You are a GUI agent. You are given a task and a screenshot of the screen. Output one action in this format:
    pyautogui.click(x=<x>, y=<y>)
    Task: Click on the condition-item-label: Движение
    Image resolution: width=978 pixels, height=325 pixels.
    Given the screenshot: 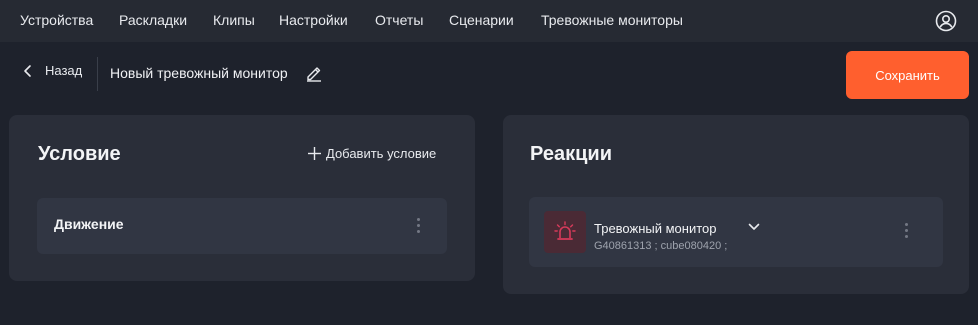 What is the action you would take?
    pyautogui.click(x=89, y=224)
    